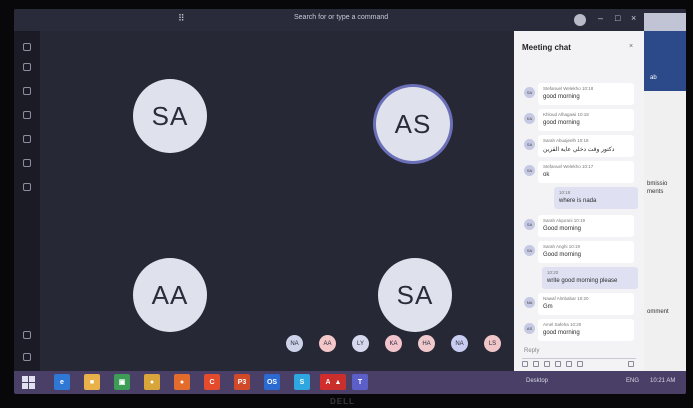 The height and width of the screenshot is (408, 693). What do you see at coordinates (302, 382) in the screenshot?
I see `skype-icon: S` at bounding box center [302, 382].